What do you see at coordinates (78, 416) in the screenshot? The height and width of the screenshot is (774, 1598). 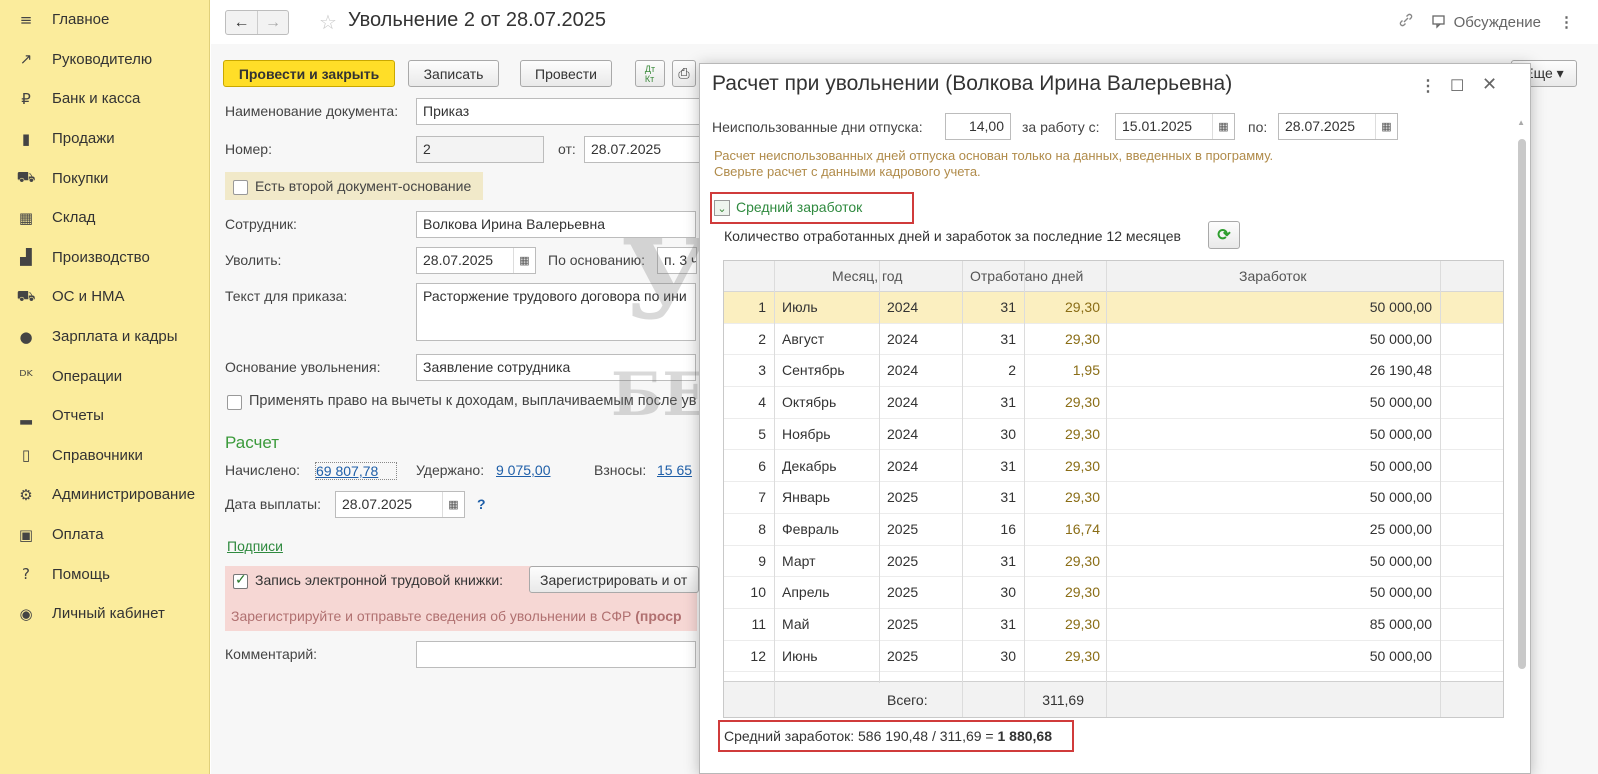 I see `sidebar-item-label: Отчеты` at bounding box center [78, 416].